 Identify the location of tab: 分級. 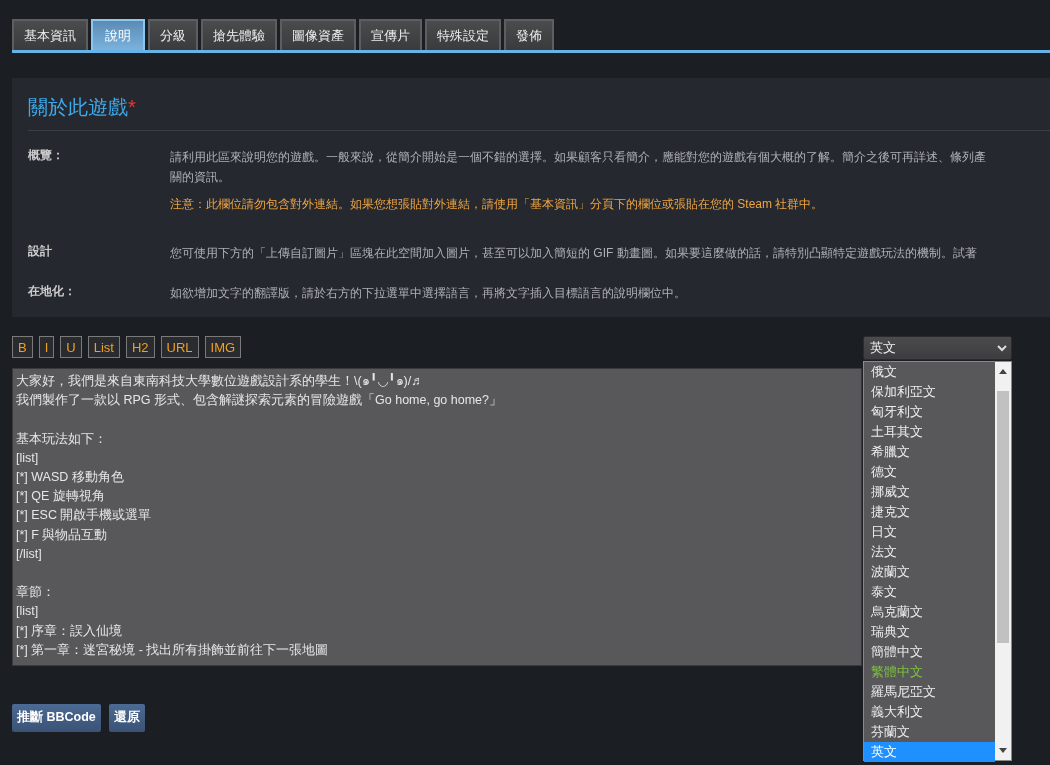
(173, 34).